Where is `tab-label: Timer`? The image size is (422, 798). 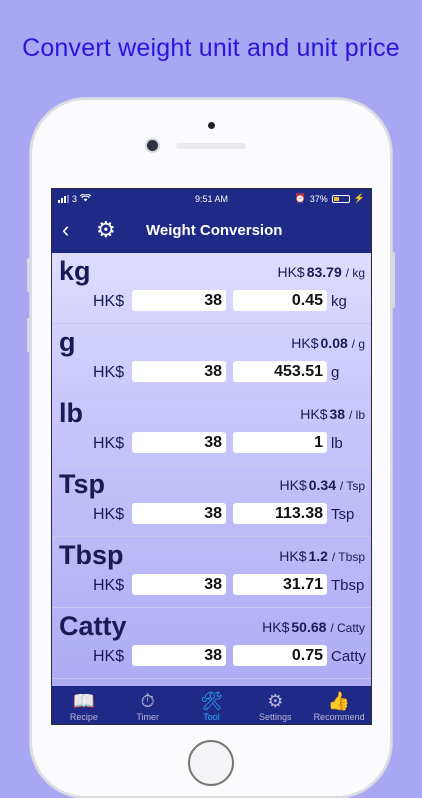 tab-label: Timer is located at coordinates (148, 717).